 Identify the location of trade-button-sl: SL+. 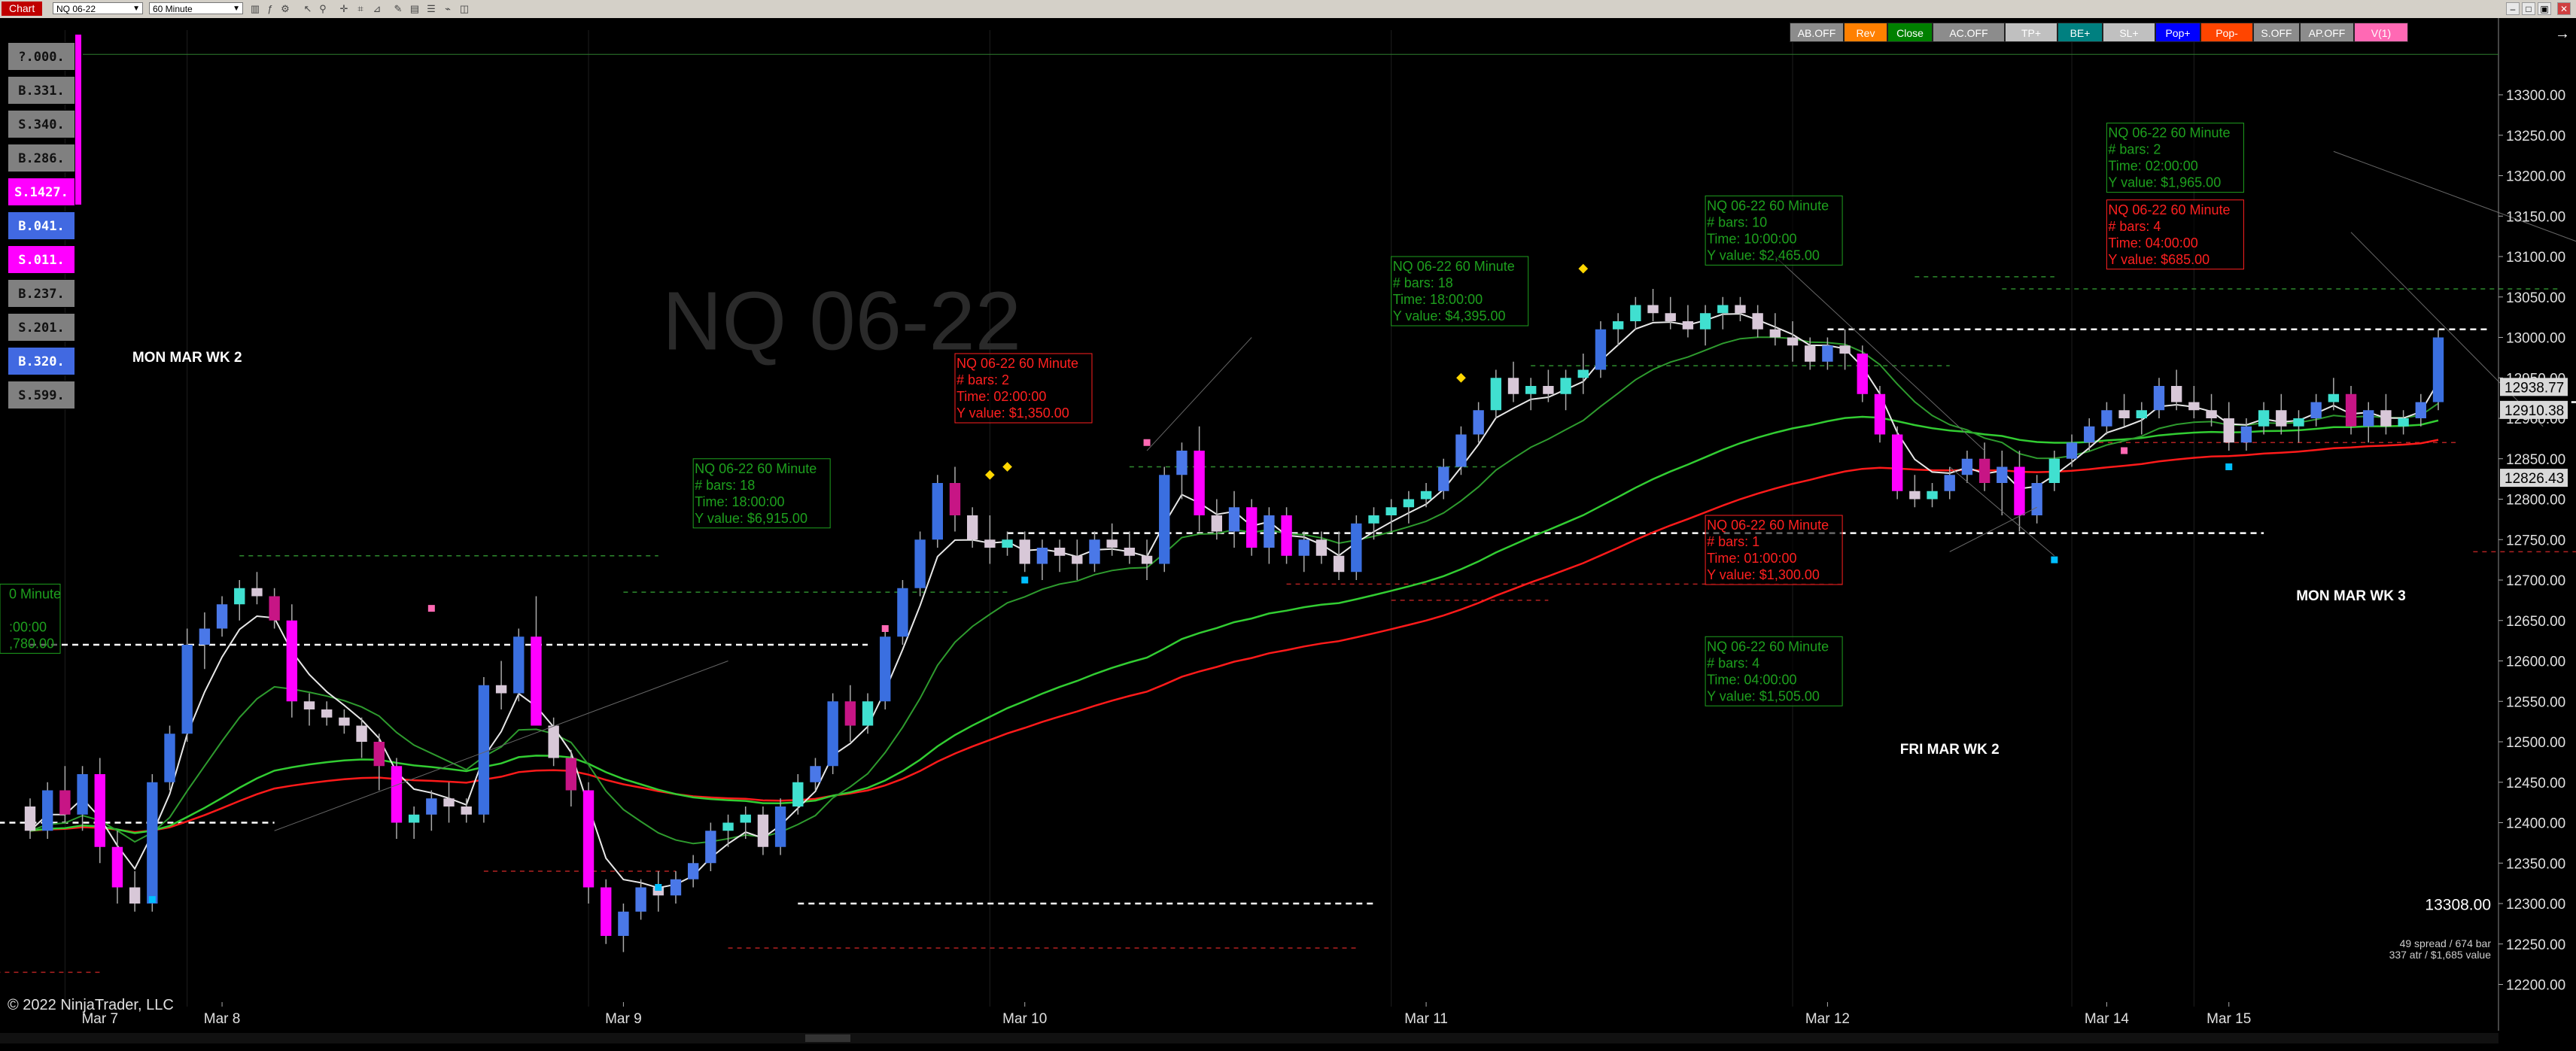
(2129, 32).